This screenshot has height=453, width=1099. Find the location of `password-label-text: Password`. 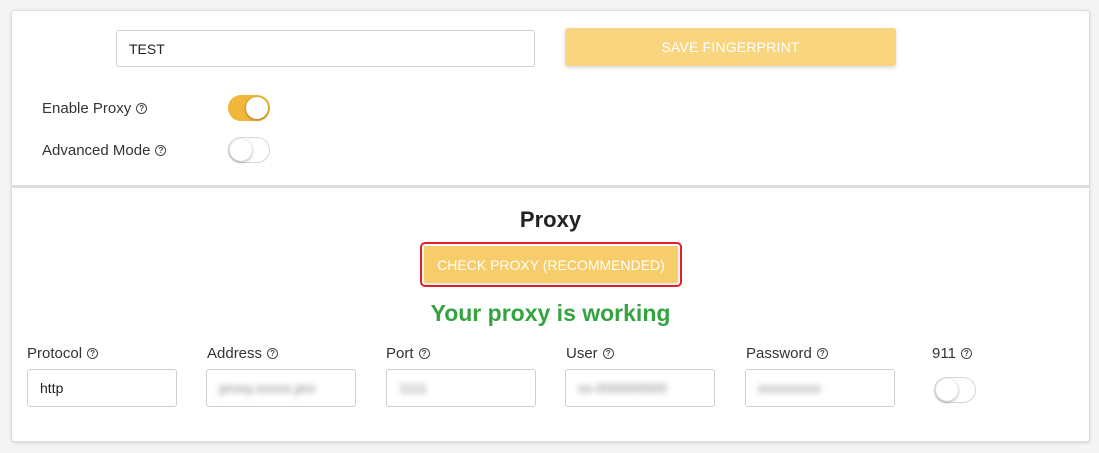

password-label-text: Password is located at coordinates (779, 353).